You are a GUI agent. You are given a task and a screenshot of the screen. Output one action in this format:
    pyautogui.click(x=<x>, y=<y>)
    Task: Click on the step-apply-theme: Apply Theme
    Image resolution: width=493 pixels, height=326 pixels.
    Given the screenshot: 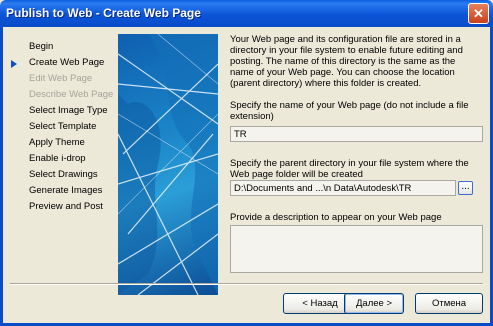 What is the action you would take?
    pyautogui.click(x=57, y=143)
    